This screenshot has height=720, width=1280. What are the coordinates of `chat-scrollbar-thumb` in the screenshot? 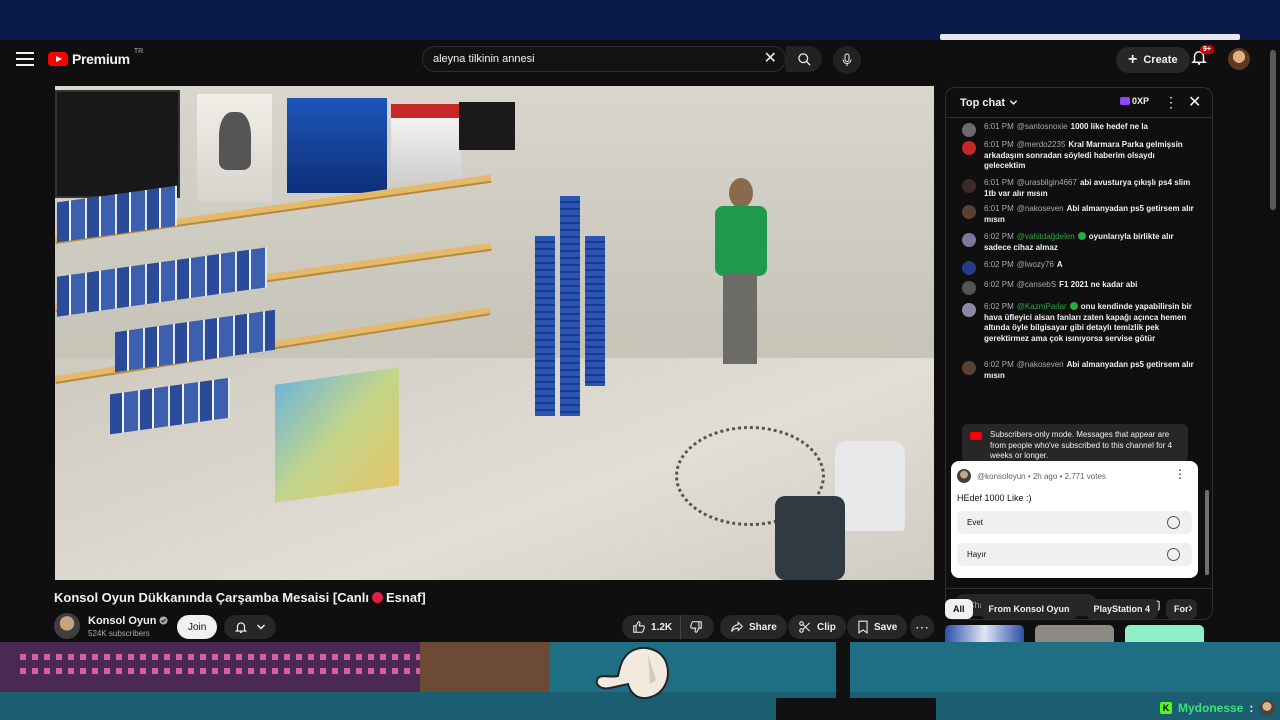 It's located at (1207, 532).